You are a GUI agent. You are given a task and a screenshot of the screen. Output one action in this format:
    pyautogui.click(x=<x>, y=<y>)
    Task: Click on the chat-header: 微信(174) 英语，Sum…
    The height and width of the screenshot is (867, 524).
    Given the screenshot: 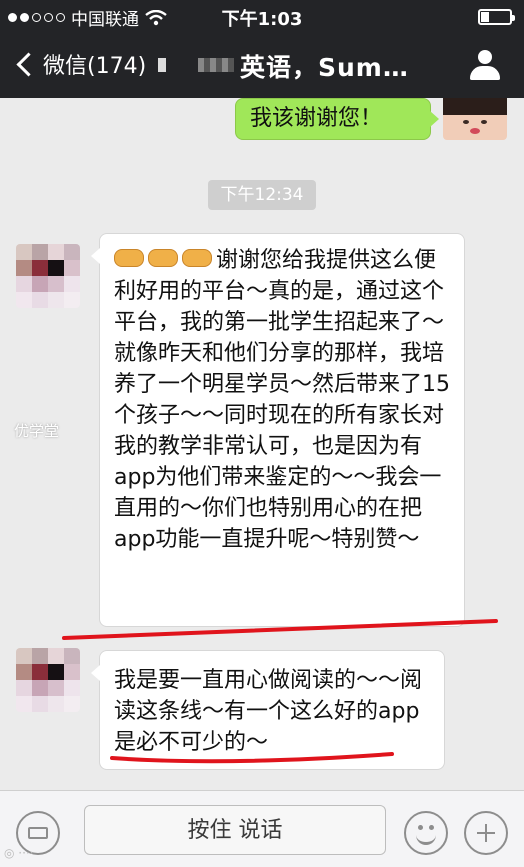 What is the action you would take?
    pyautogui.click(x=262, y=66)
    